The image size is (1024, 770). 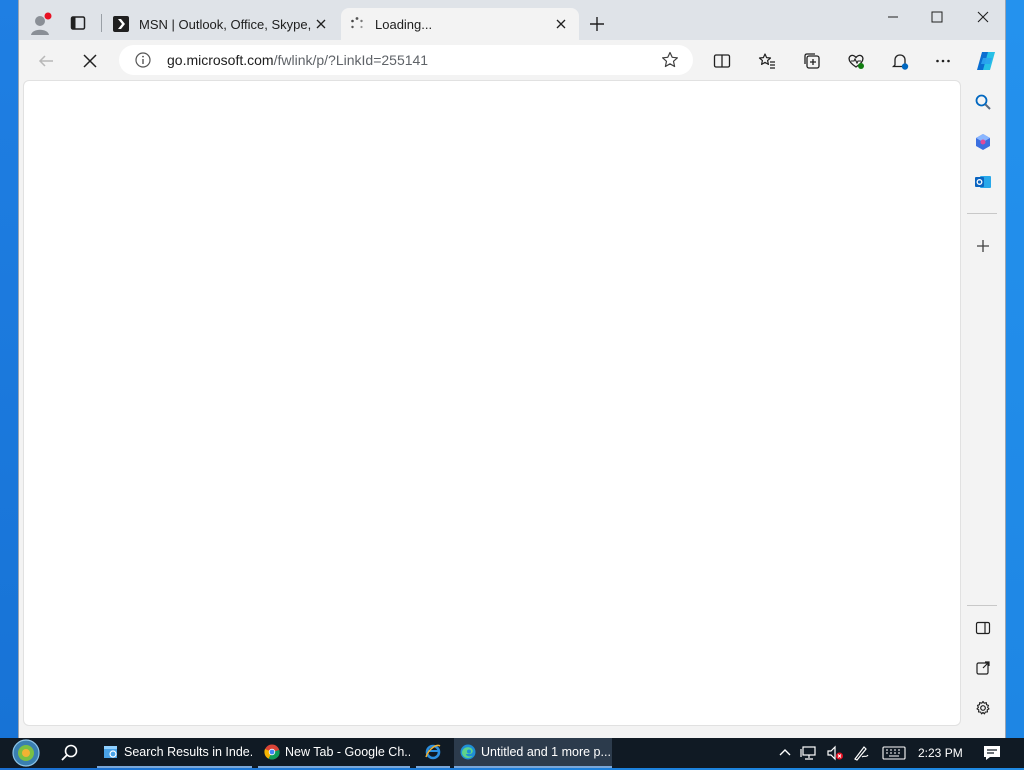 What do you see at coordinates (983, 102) in the screenshot?
I see `search-icon` at bounding box center [983, 102].